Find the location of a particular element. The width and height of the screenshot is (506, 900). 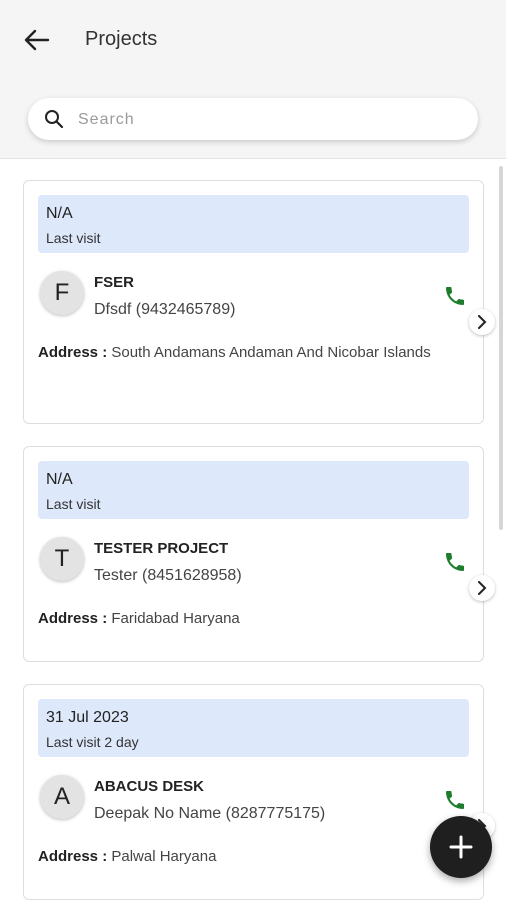

company-name: TESTER PROJECT is located at coordinates (161, 548).